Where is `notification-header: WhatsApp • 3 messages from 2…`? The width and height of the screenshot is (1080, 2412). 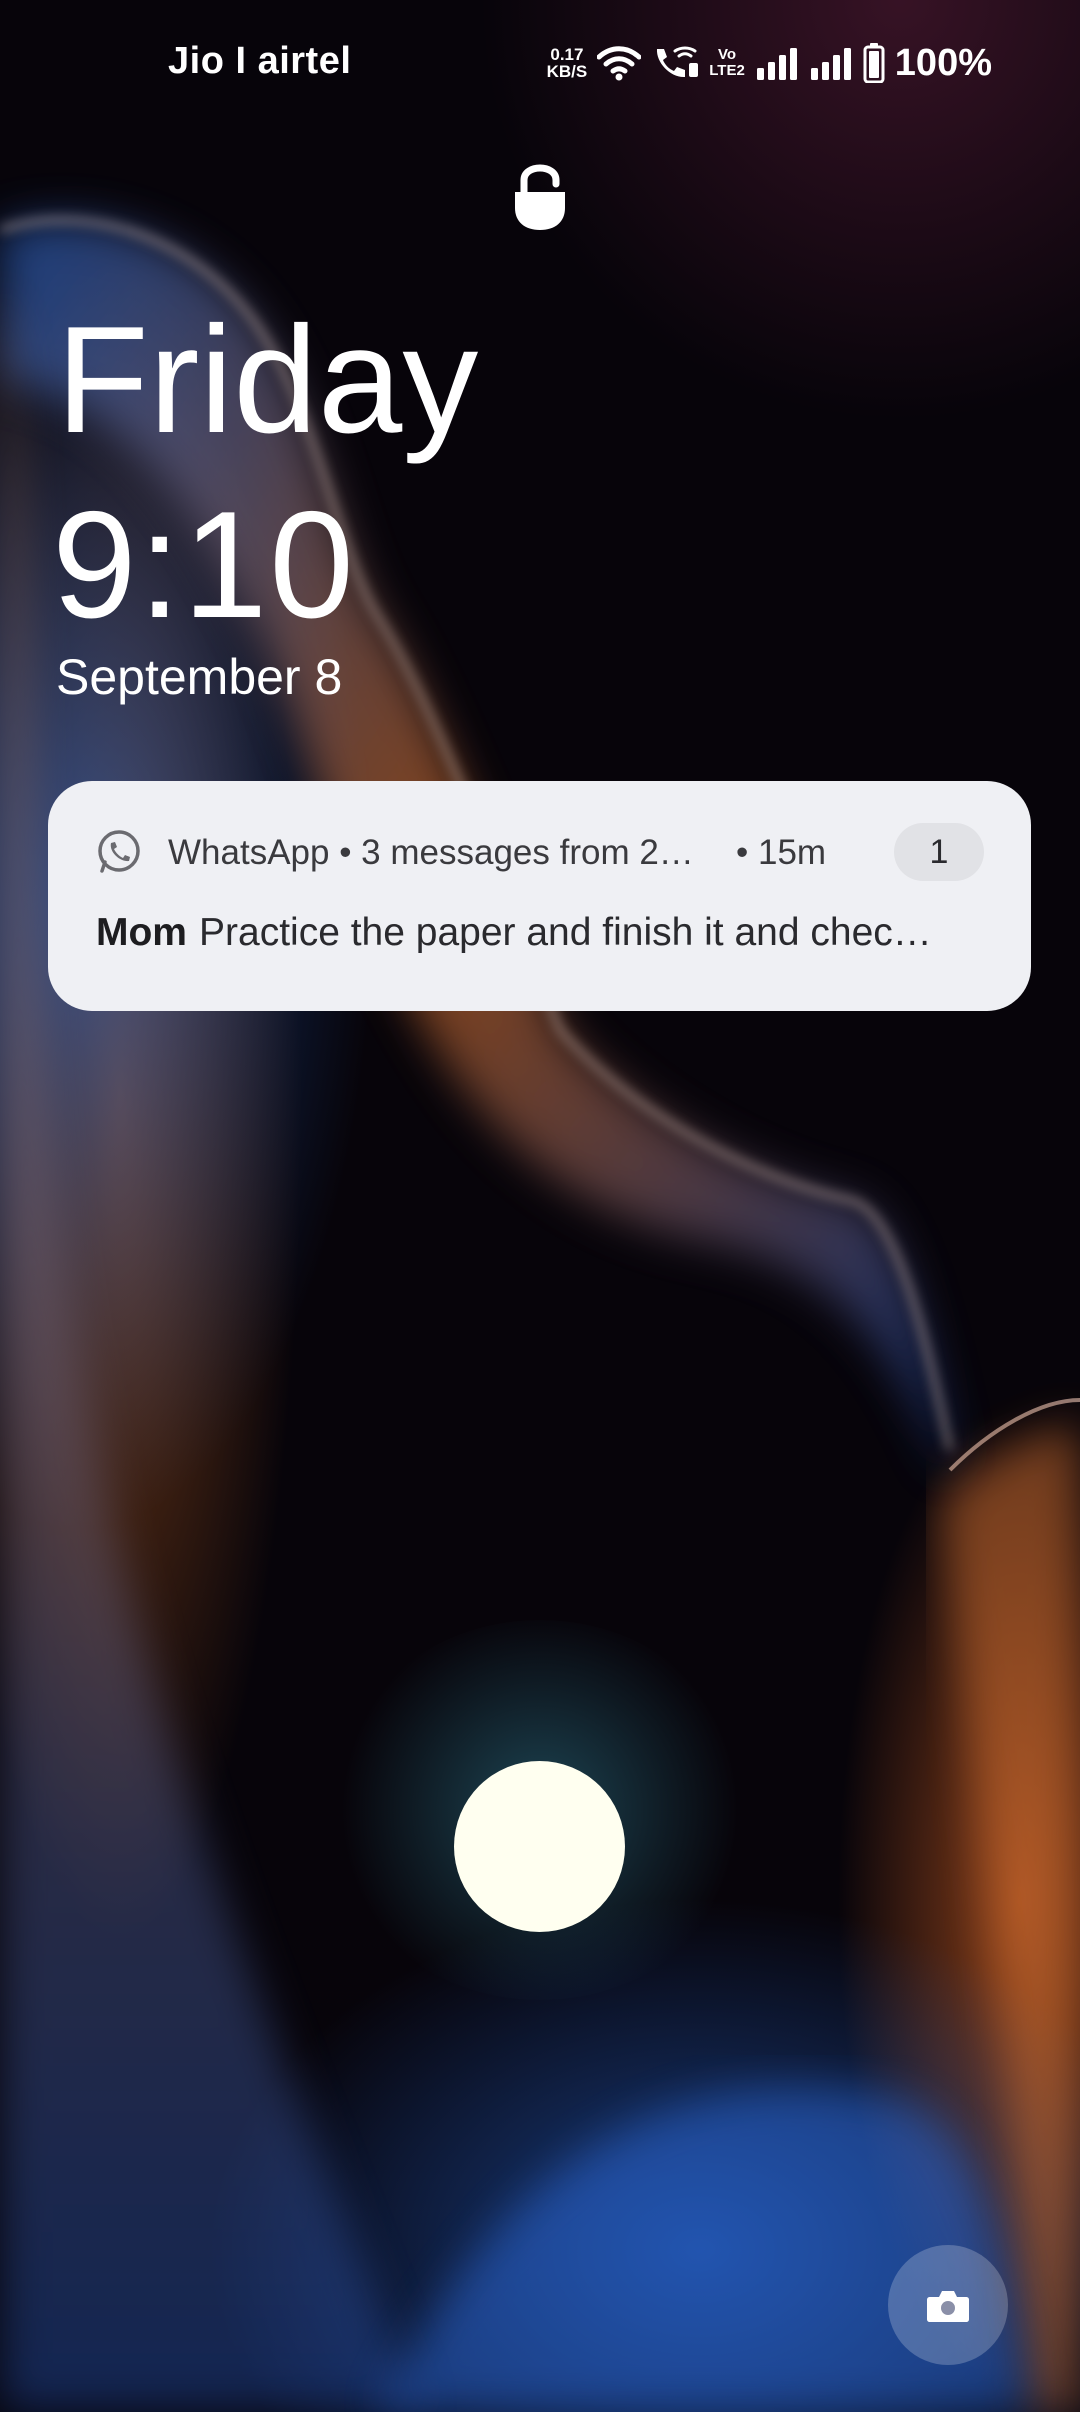
notification-header: WhatsApp • 3 messages from 2… is located at coordinates (431, 852).